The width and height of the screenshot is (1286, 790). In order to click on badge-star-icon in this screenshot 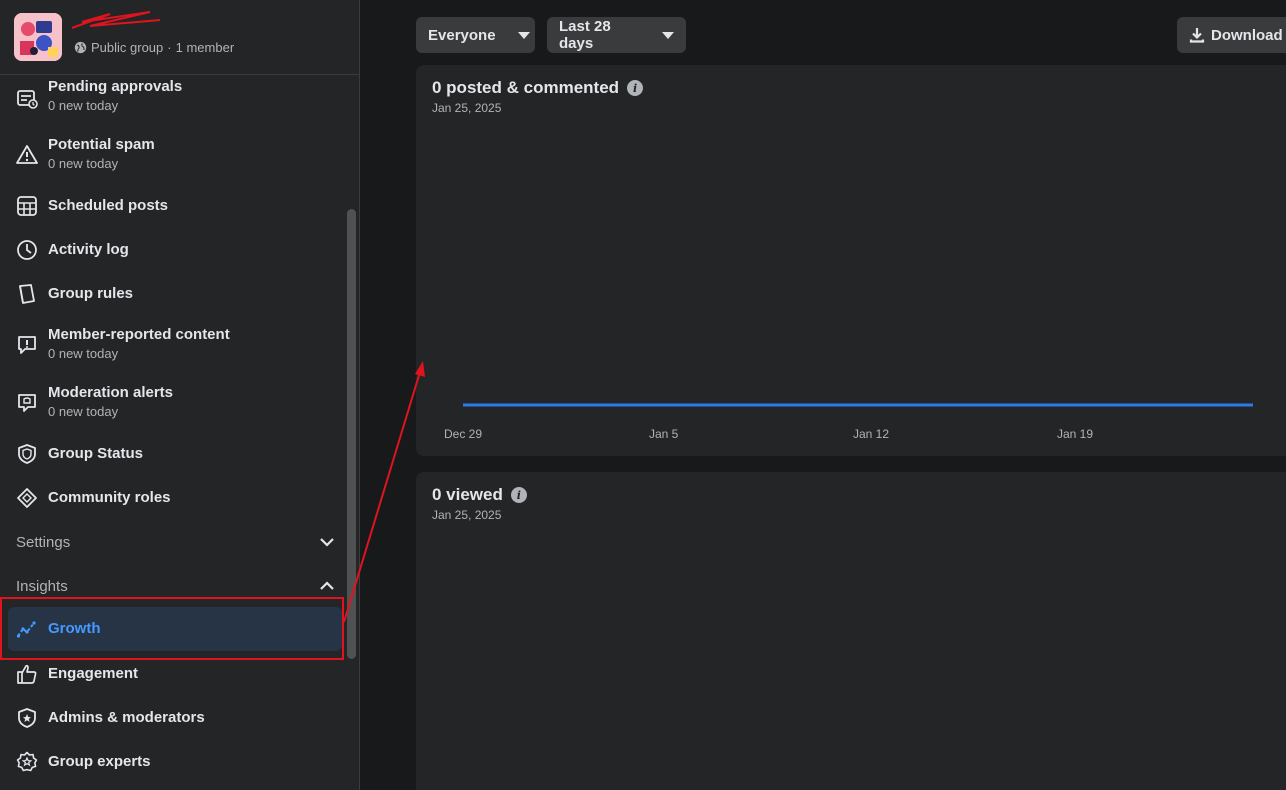, I will do `click(27, 762)`.